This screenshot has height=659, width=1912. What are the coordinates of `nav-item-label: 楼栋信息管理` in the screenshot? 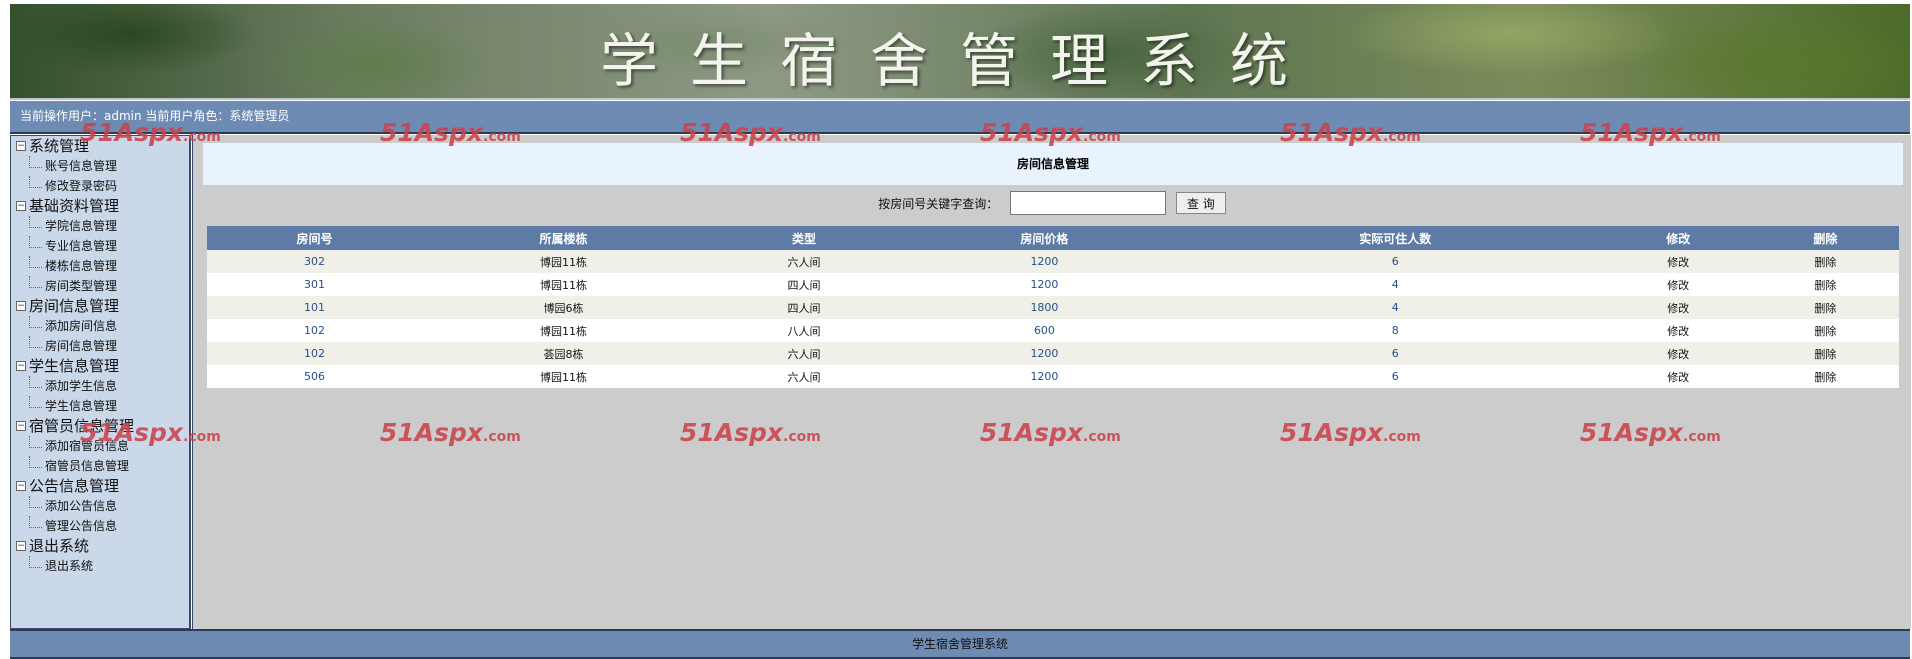 It's located at (81, 266).